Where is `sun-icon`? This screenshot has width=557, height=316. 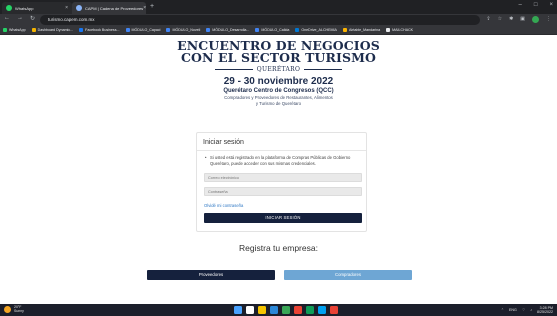 sun-icon is located at coordinates (7, 309).